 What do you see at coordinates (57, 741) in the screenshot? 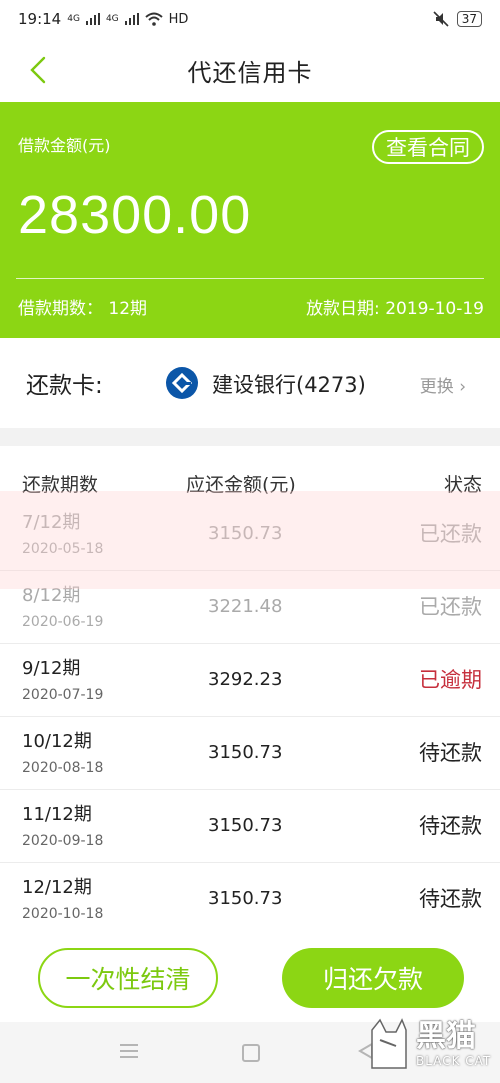
I see `row-period: 10/12期` at bounding box center [57, 741].